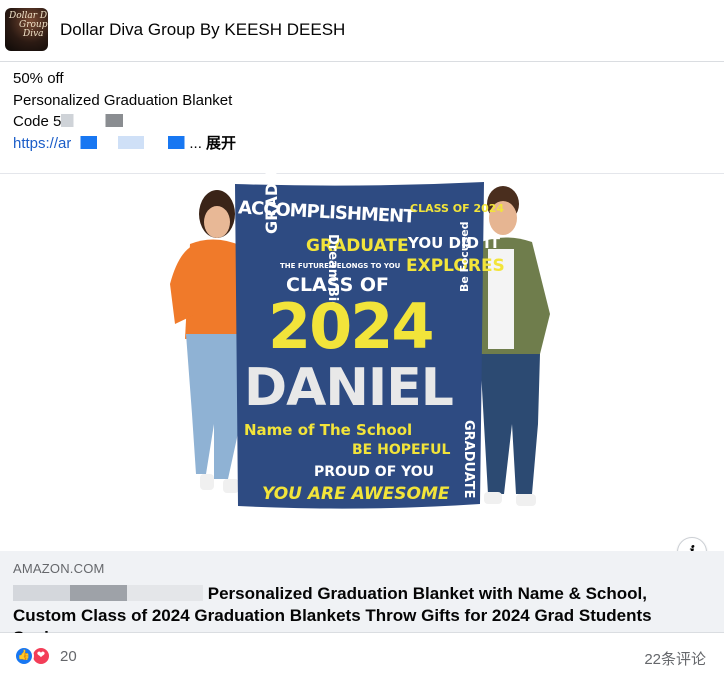  I want to click on post-link: https://ar... 展开, so click(124, 144).